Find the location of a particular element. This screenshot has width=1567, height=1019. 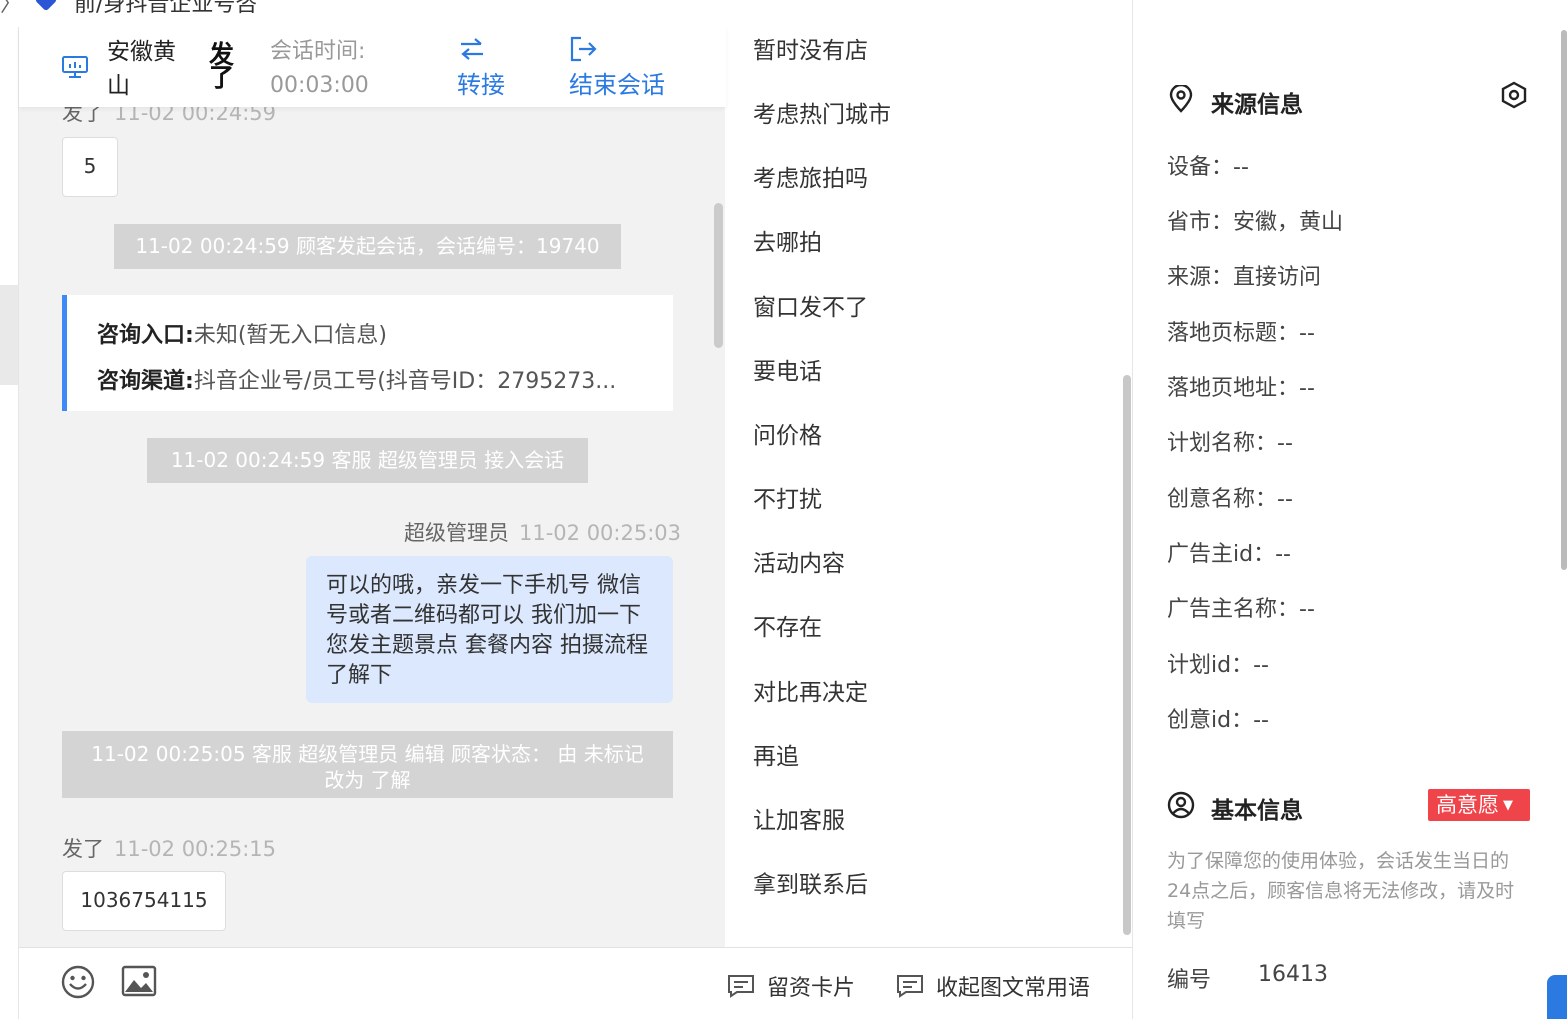

location-pin-icon is located at coordinates (1181, 99).